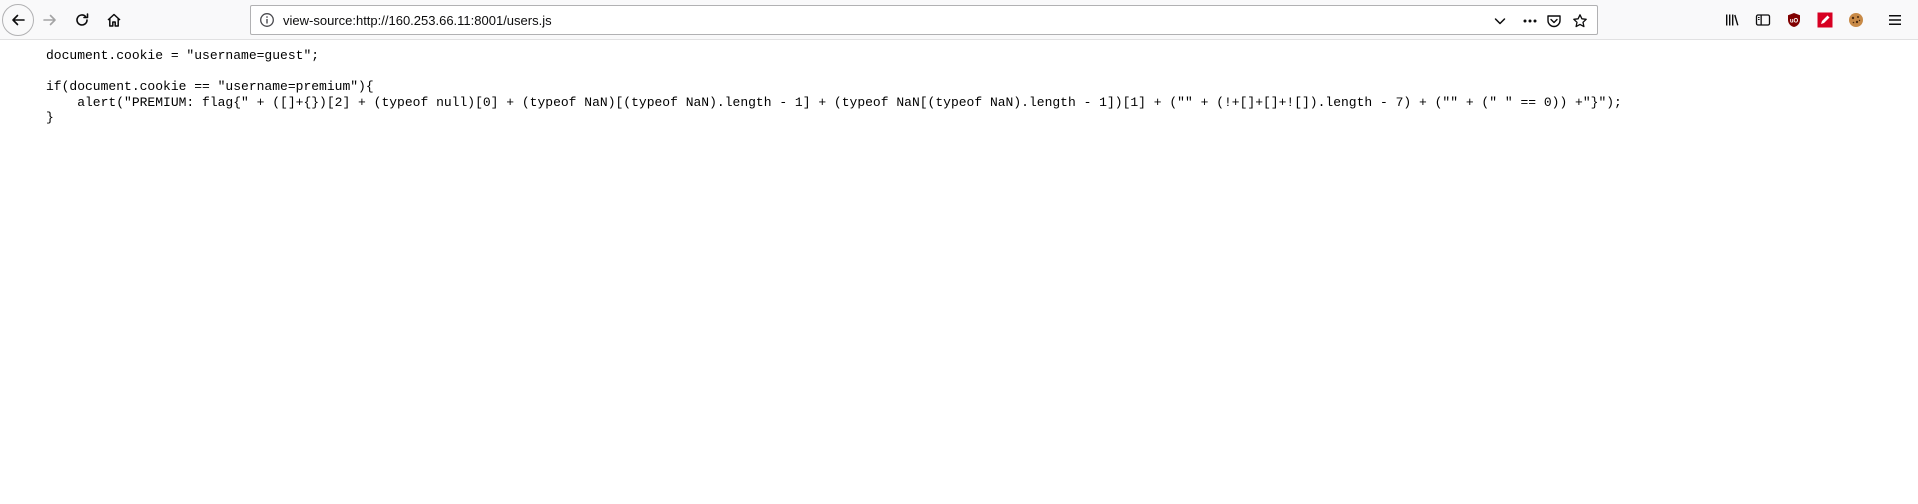 This screenshot has height=504, width=1918. I want to click on svg-text: uO, so click(1794, 21).